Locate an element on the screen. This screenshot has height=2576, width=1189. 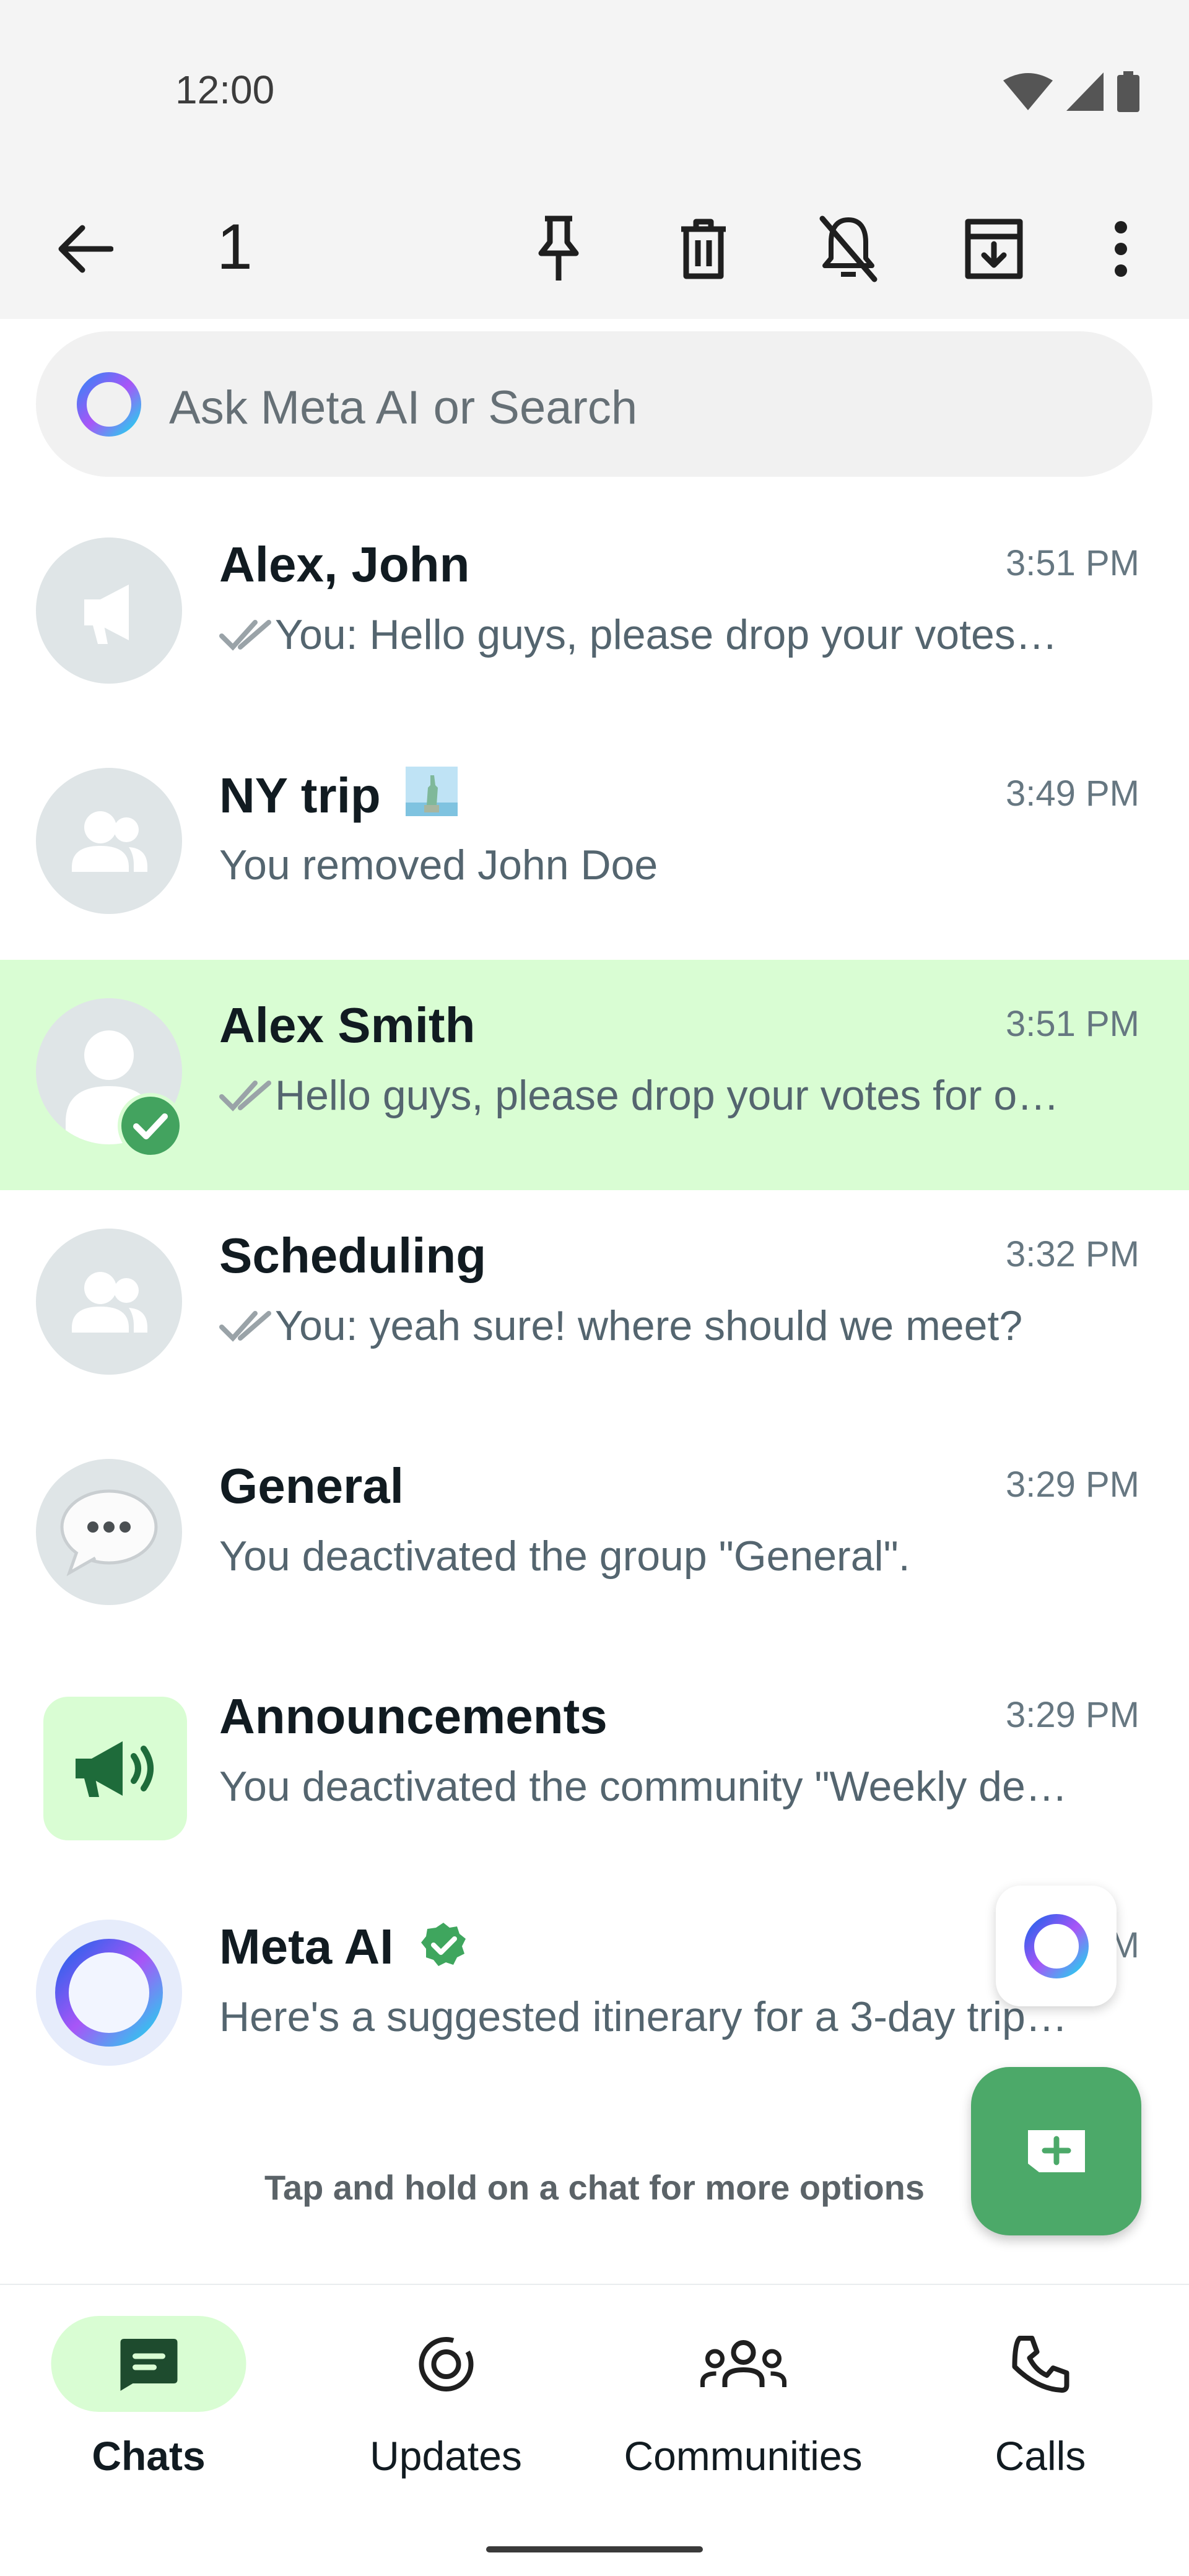
speech-bubble-icon is located at coordinates (109, 1533).